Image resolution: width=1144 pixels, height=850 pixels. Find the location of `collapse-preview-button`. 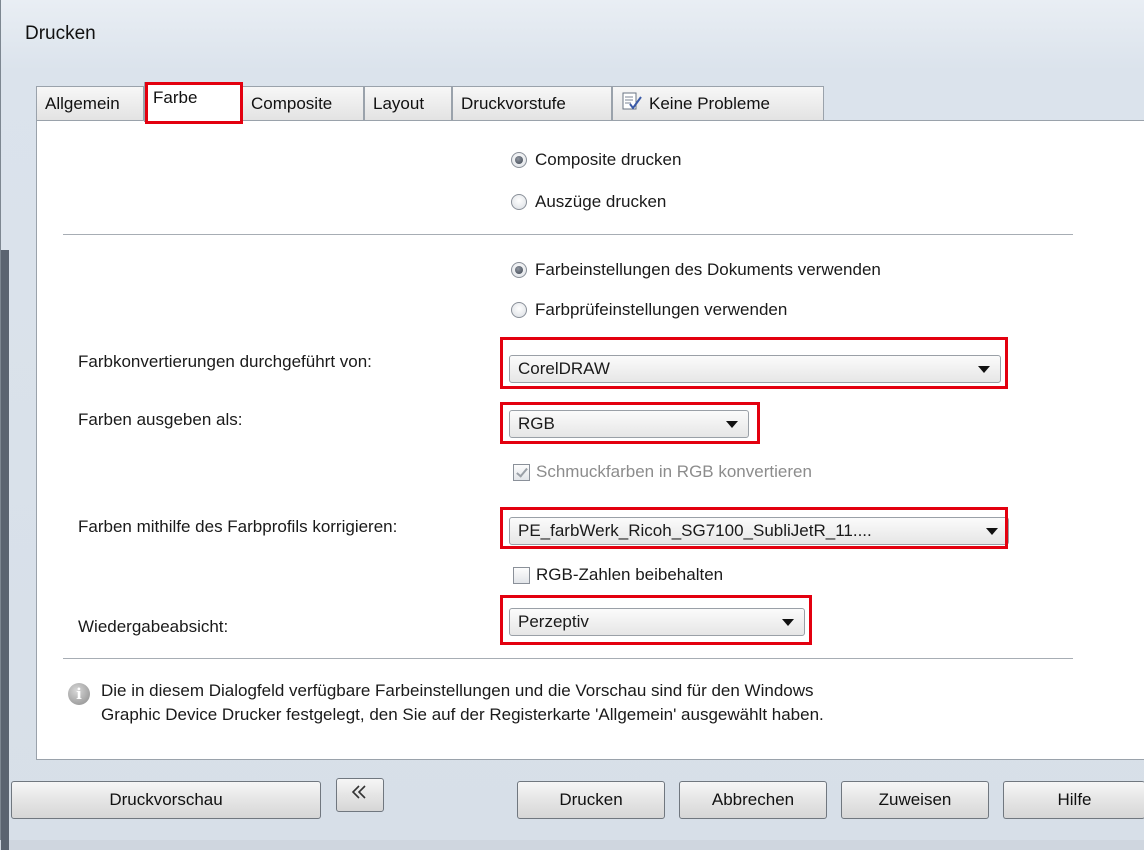

collapse-preview-button is located at coordinates (360, 795).